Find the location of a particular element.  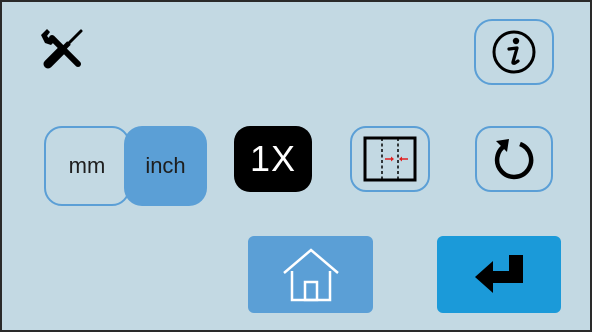

home-icon is located at coordinates (310, 274).